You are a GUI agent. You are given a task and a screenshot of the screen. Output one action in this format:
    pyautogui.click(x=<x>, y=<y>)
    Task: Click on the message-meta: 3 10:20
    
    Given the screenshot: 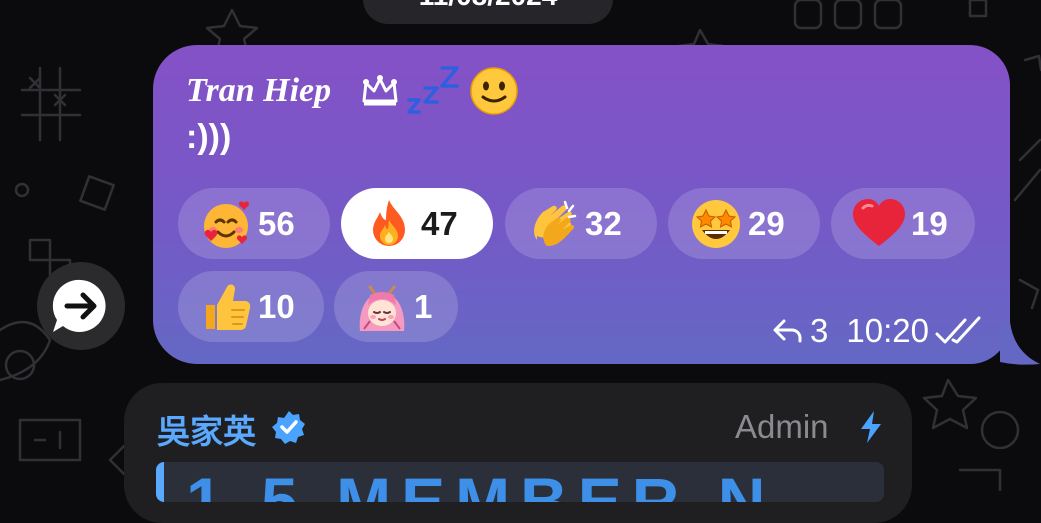 What is the action you would take?
    pyautogui.click(x=877, y=331)
    